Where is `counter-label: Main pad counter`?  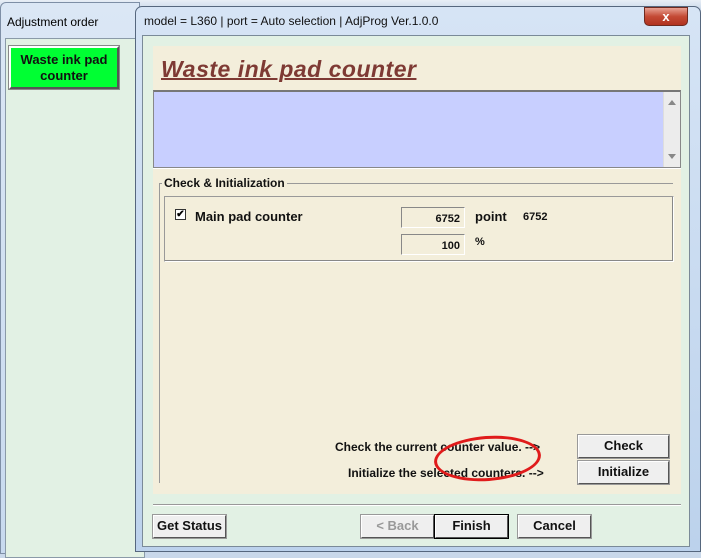 counter-label: Main pad counter is located at coordinates (249, 216).